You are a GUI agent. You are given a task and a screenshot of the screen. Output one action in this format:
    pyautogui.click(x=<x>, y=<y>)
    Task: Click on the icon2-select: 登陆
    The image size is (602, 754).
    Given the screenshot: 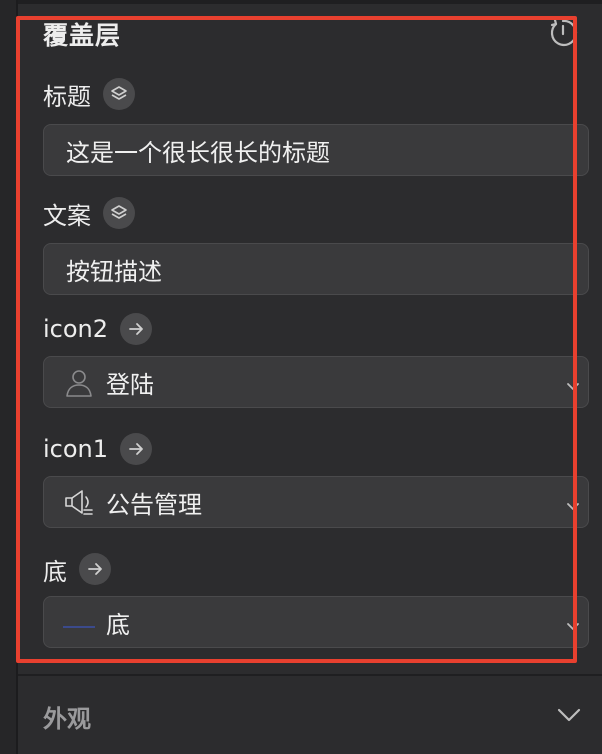 What is the action you would take?
    pyautogui.click(x=316, y=382)
    